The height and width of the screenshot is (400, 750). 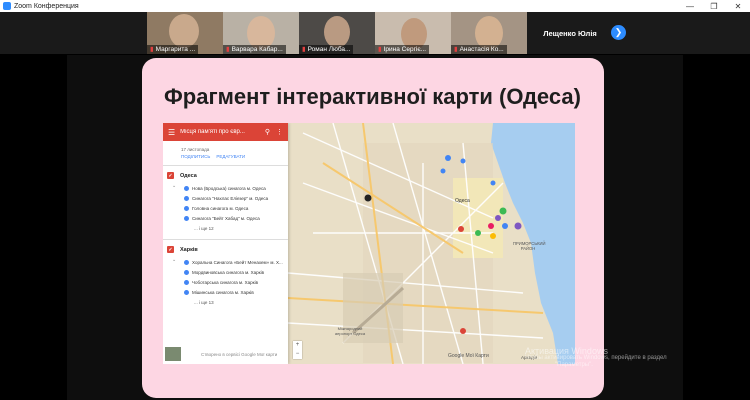 What do you see at coordinates (225, 282) in the screenshot?
I see `list-item: Чоботарська синагога м. Харків` at bounding box center [225, 282].